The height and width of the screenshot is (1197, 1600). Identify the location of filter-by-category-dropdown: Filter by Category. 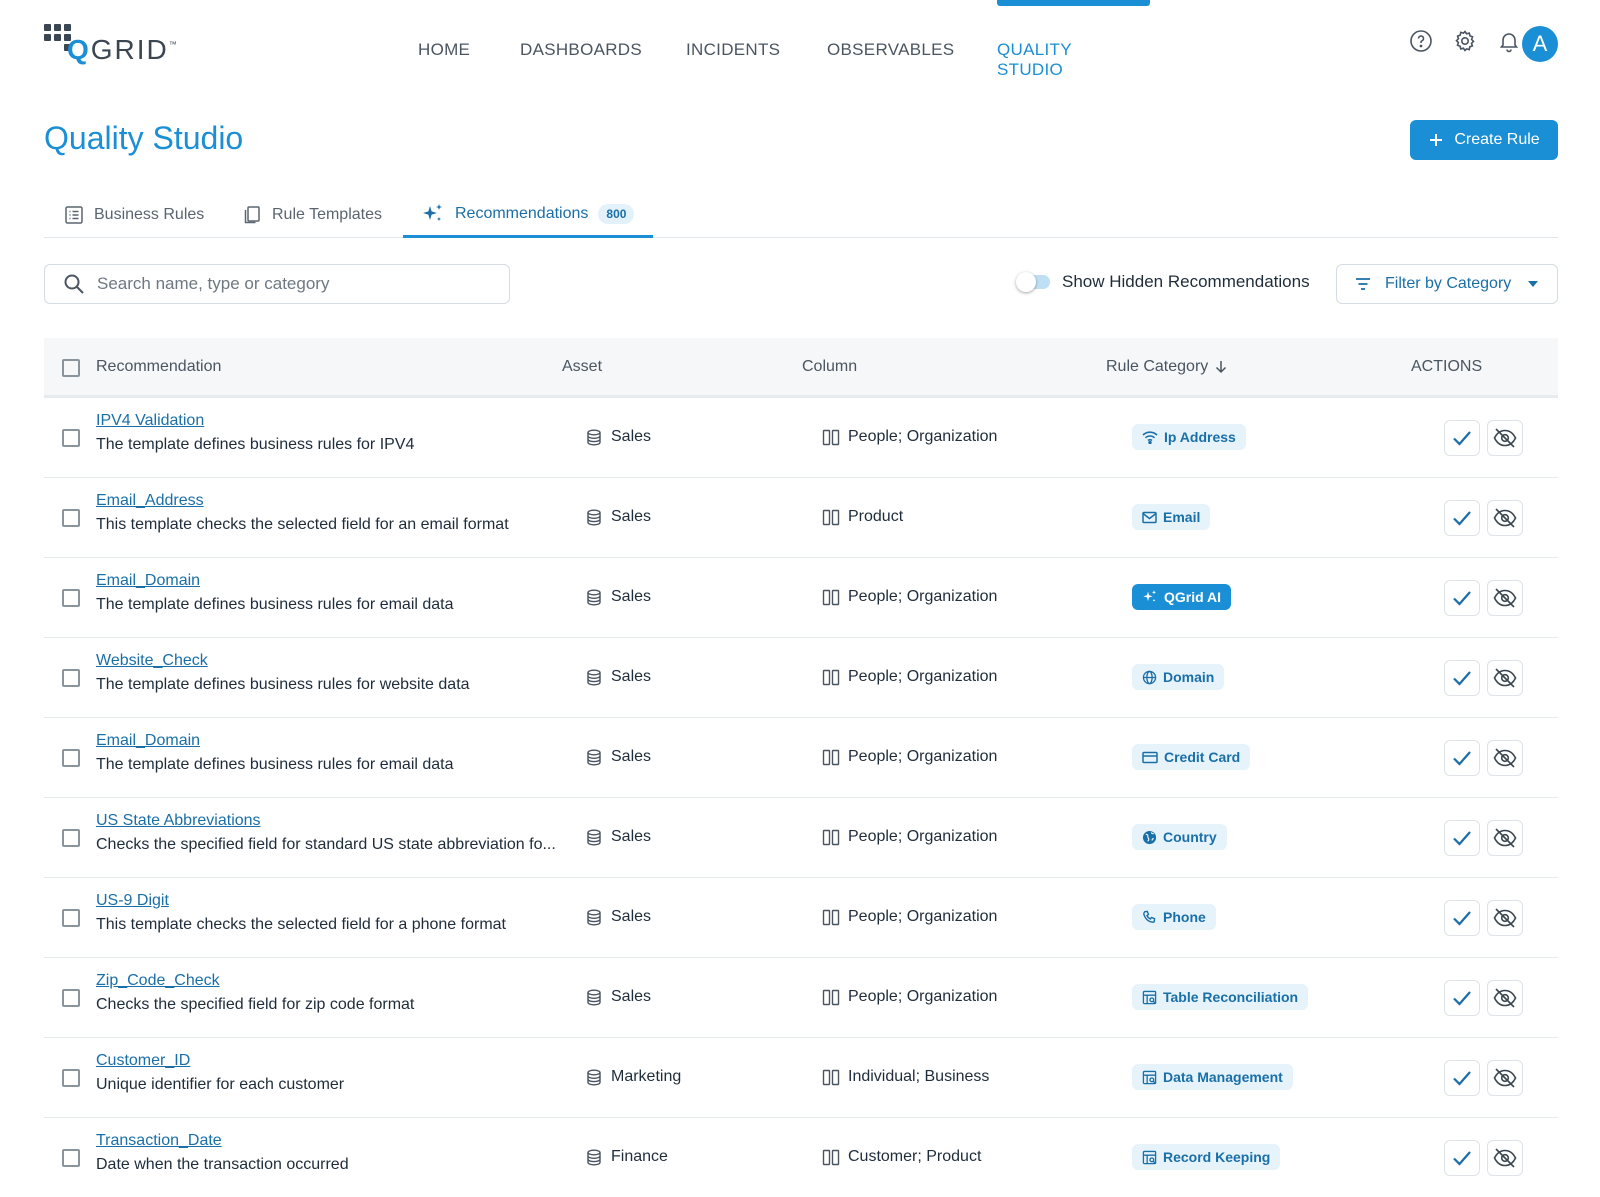
(1447, 284).